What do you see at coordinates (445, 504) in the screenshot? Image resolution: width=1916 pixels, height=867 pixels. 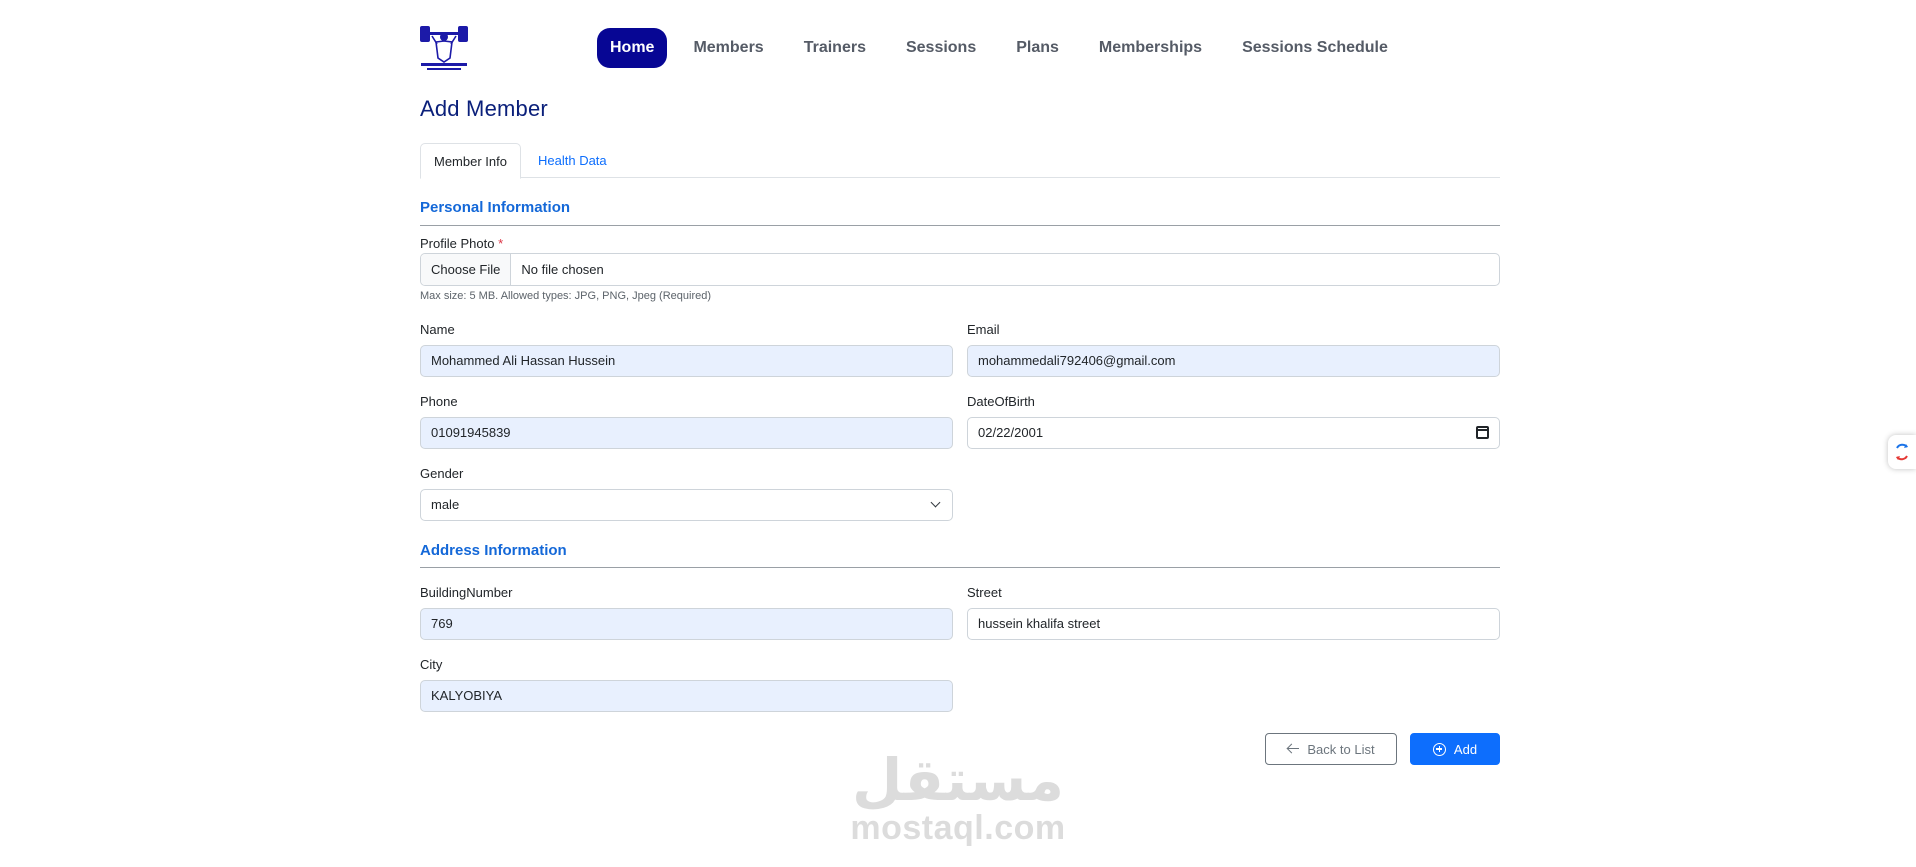 I see `gender-value: male` at bounding box center [445, 504].